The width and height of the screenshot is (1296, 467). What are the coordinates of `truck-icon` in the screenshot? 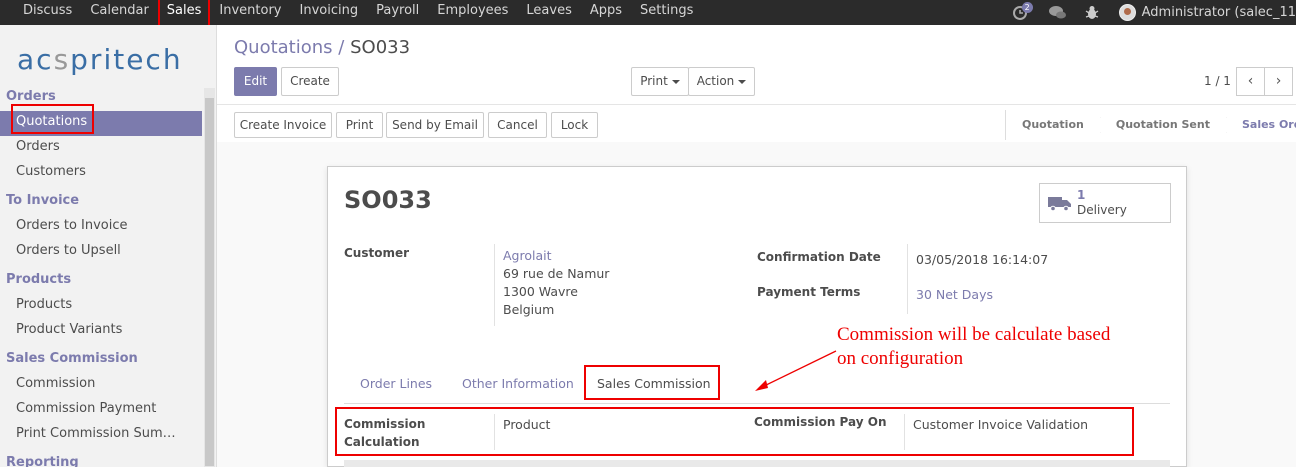 It's located at (1059, 204).